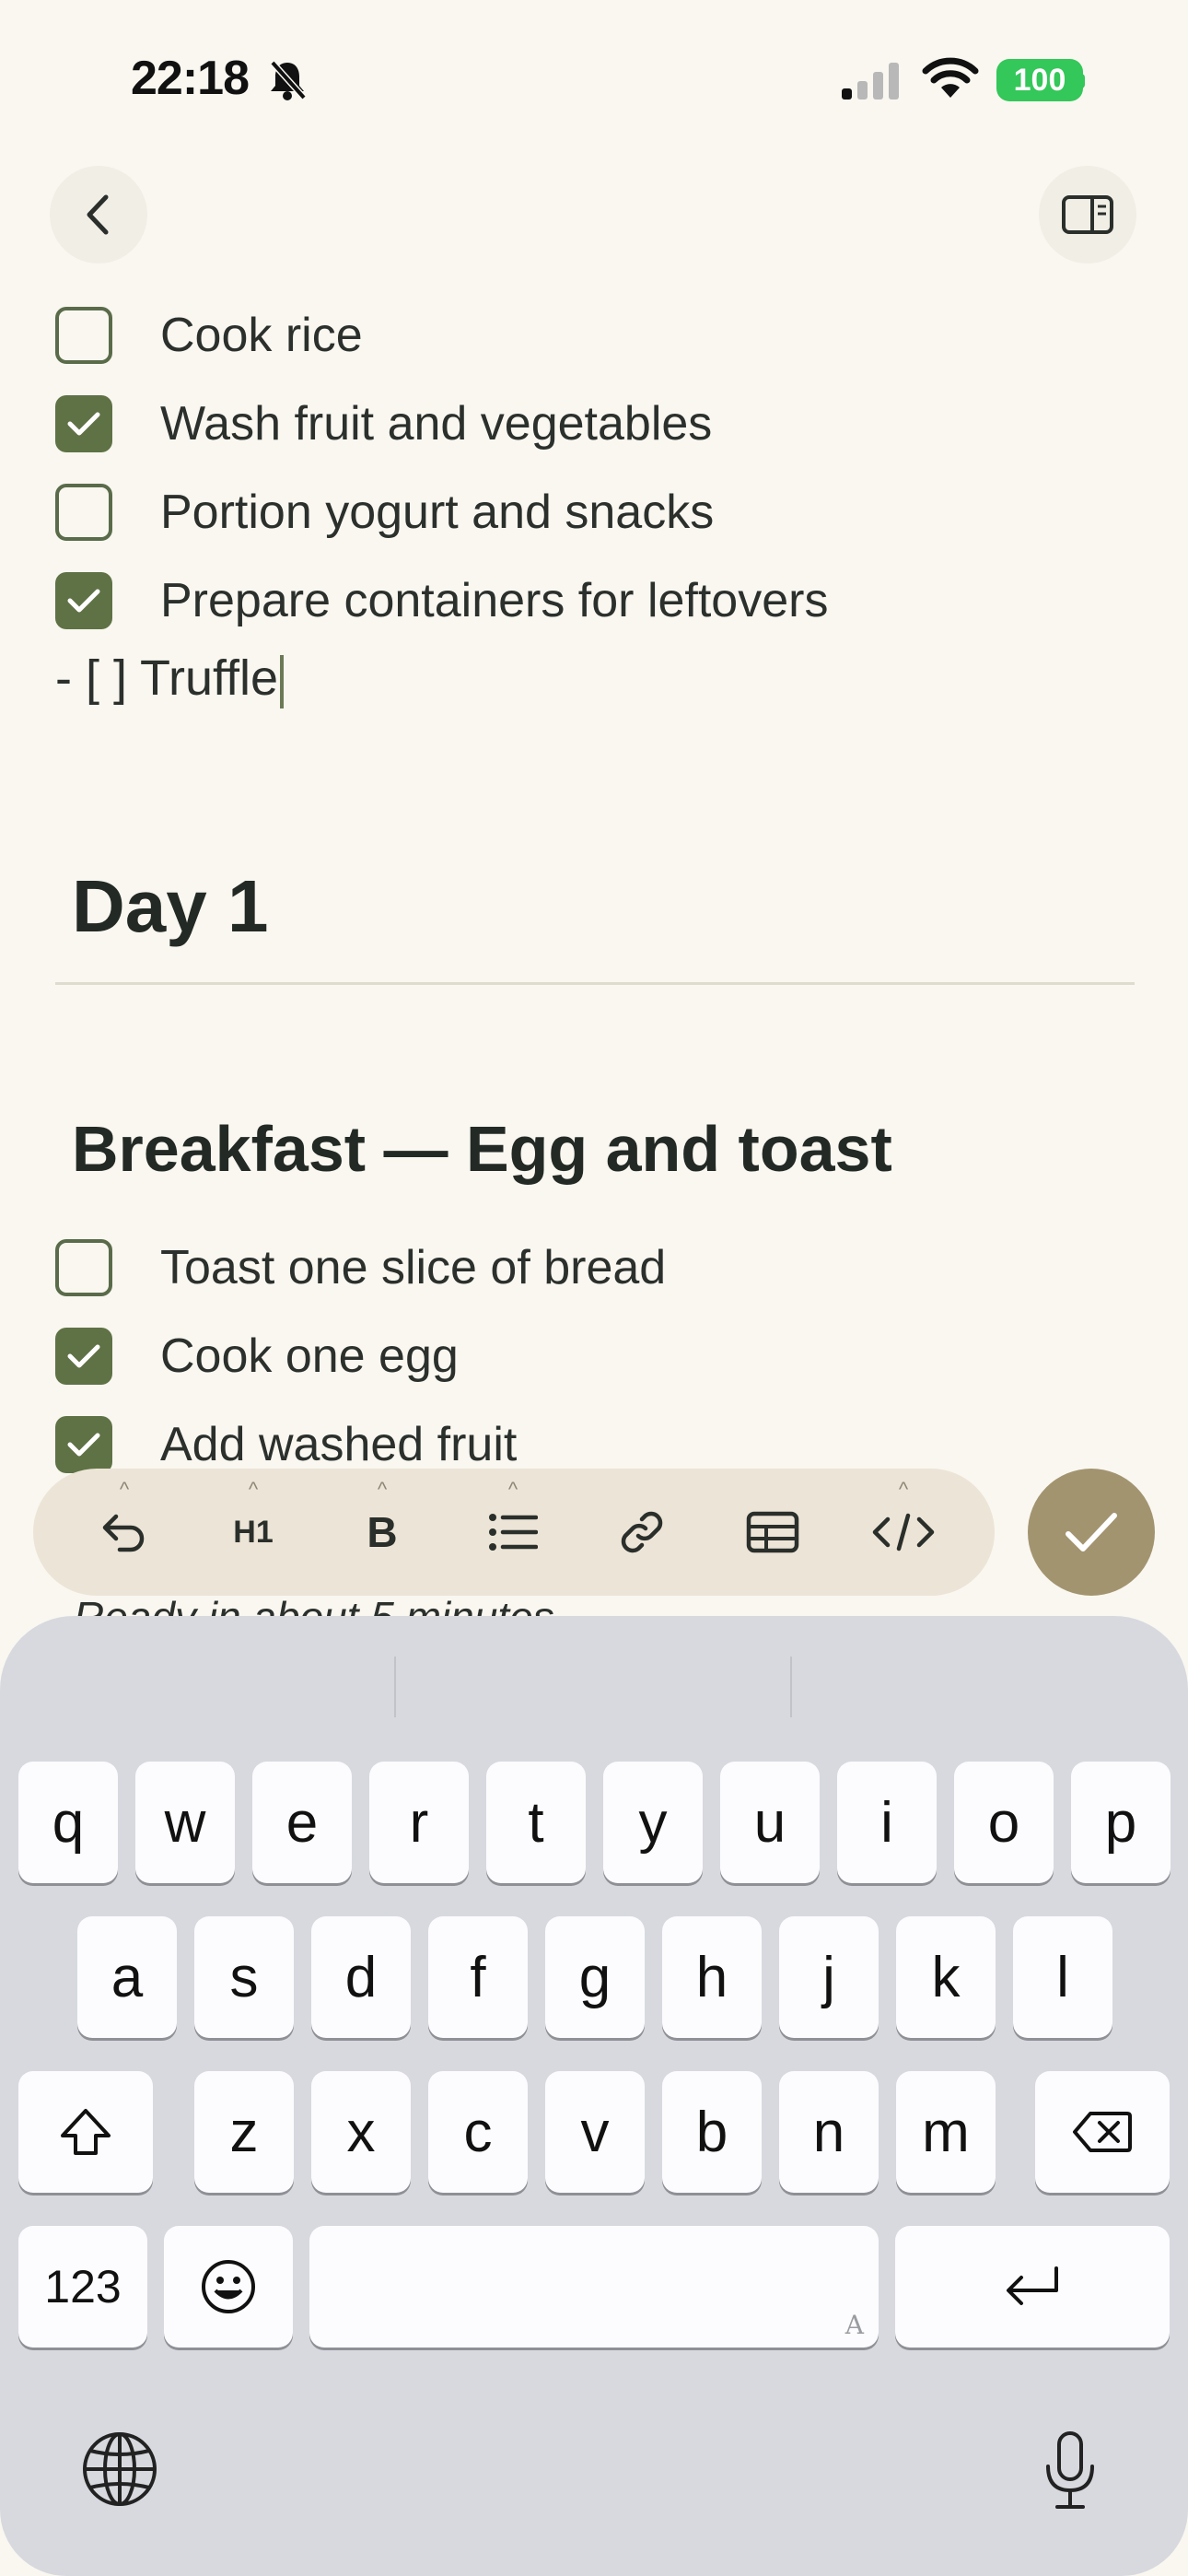 Image resolution: width=1188 pixels, height=2576 pixels. I want to click on editing-line-text: - [ ] Truffle, so click(167, 678).